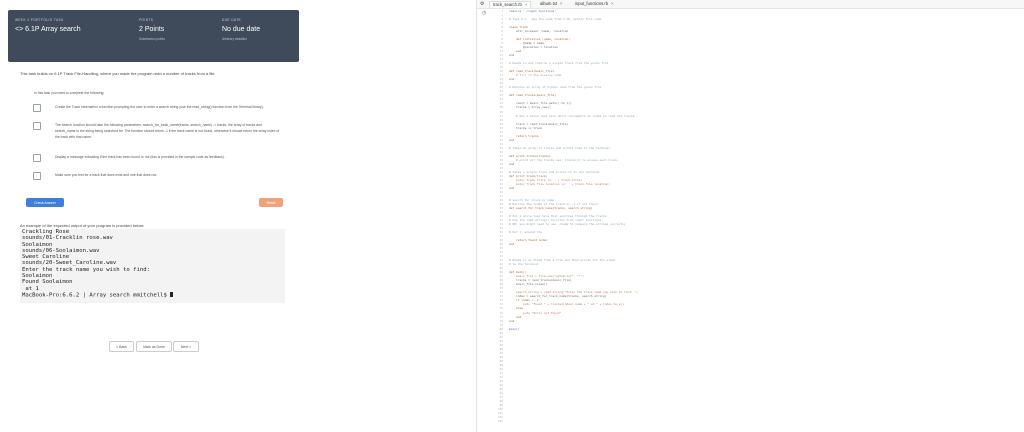 The width and height of the screenshot is (1024, 432). I want to click on points-value: 2 Points, so click(152, 29).